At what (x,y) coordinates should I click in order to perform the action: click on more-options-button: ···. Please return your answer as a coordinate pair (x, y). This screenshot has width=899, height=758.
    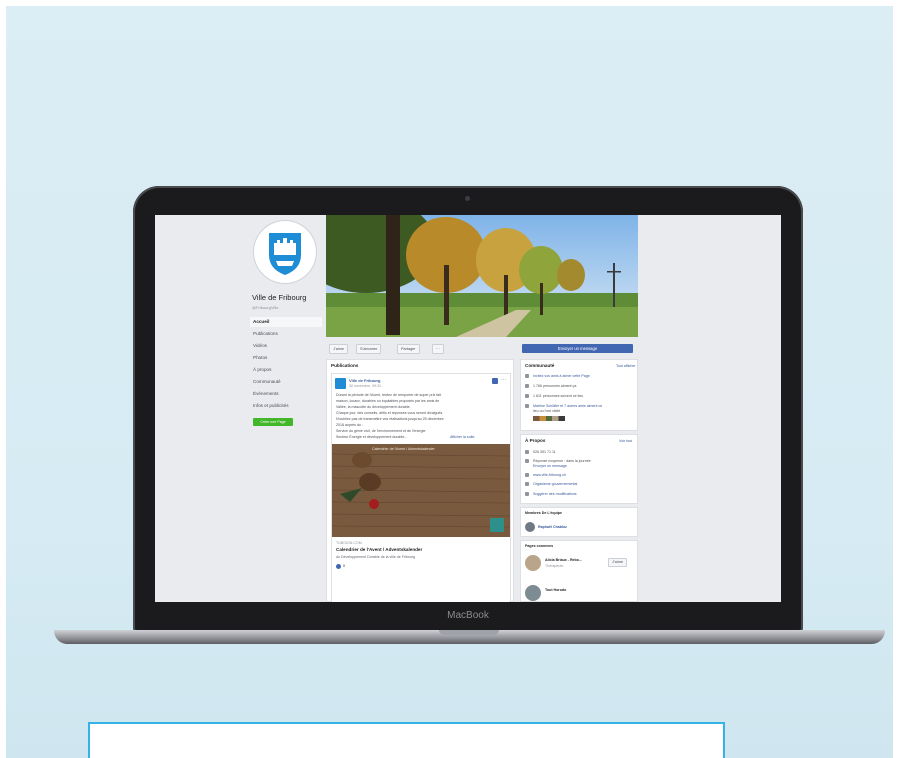
    Looking at the image, I should click on (438, 349).